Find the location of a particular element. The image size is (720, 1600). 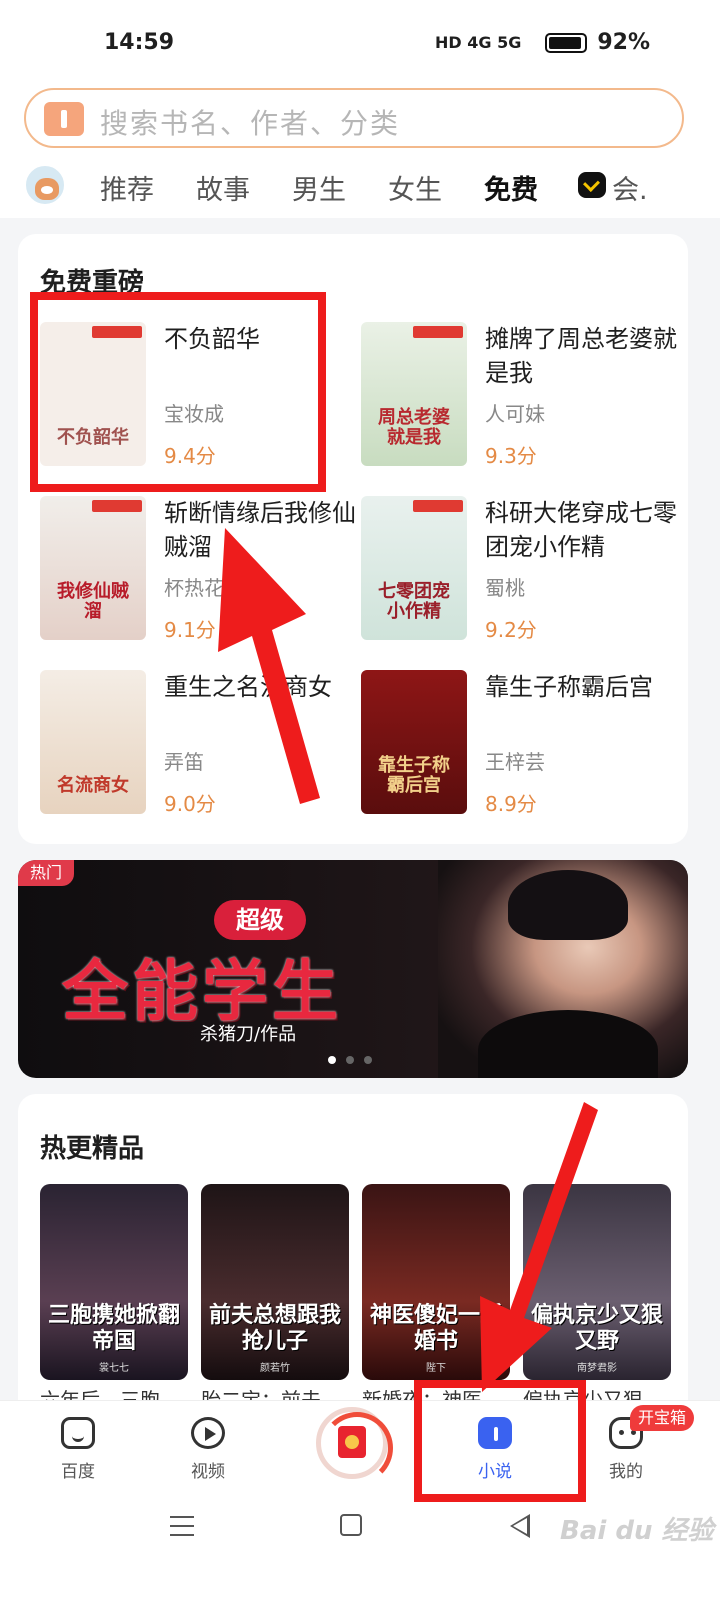

arrow-up is located at coordinates (269, 666).